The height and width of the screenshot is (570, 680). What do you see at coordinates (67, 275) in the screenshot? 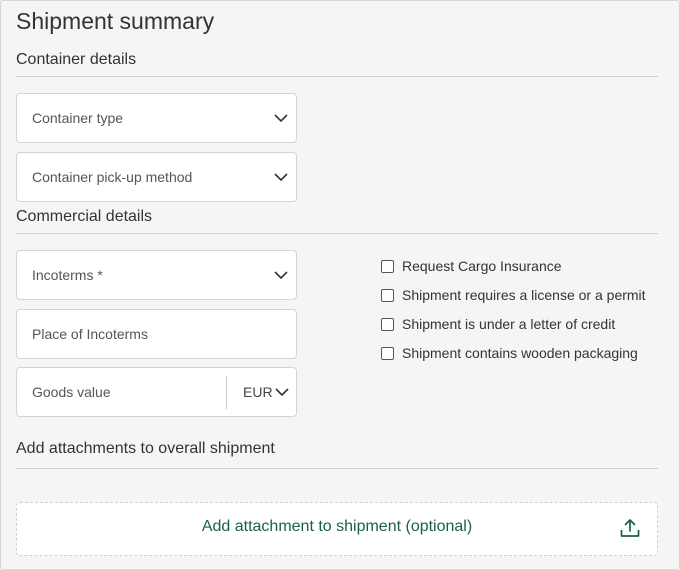
I see `incoterms-placeholder: Incoterms *` at bounding box center [67, 275].